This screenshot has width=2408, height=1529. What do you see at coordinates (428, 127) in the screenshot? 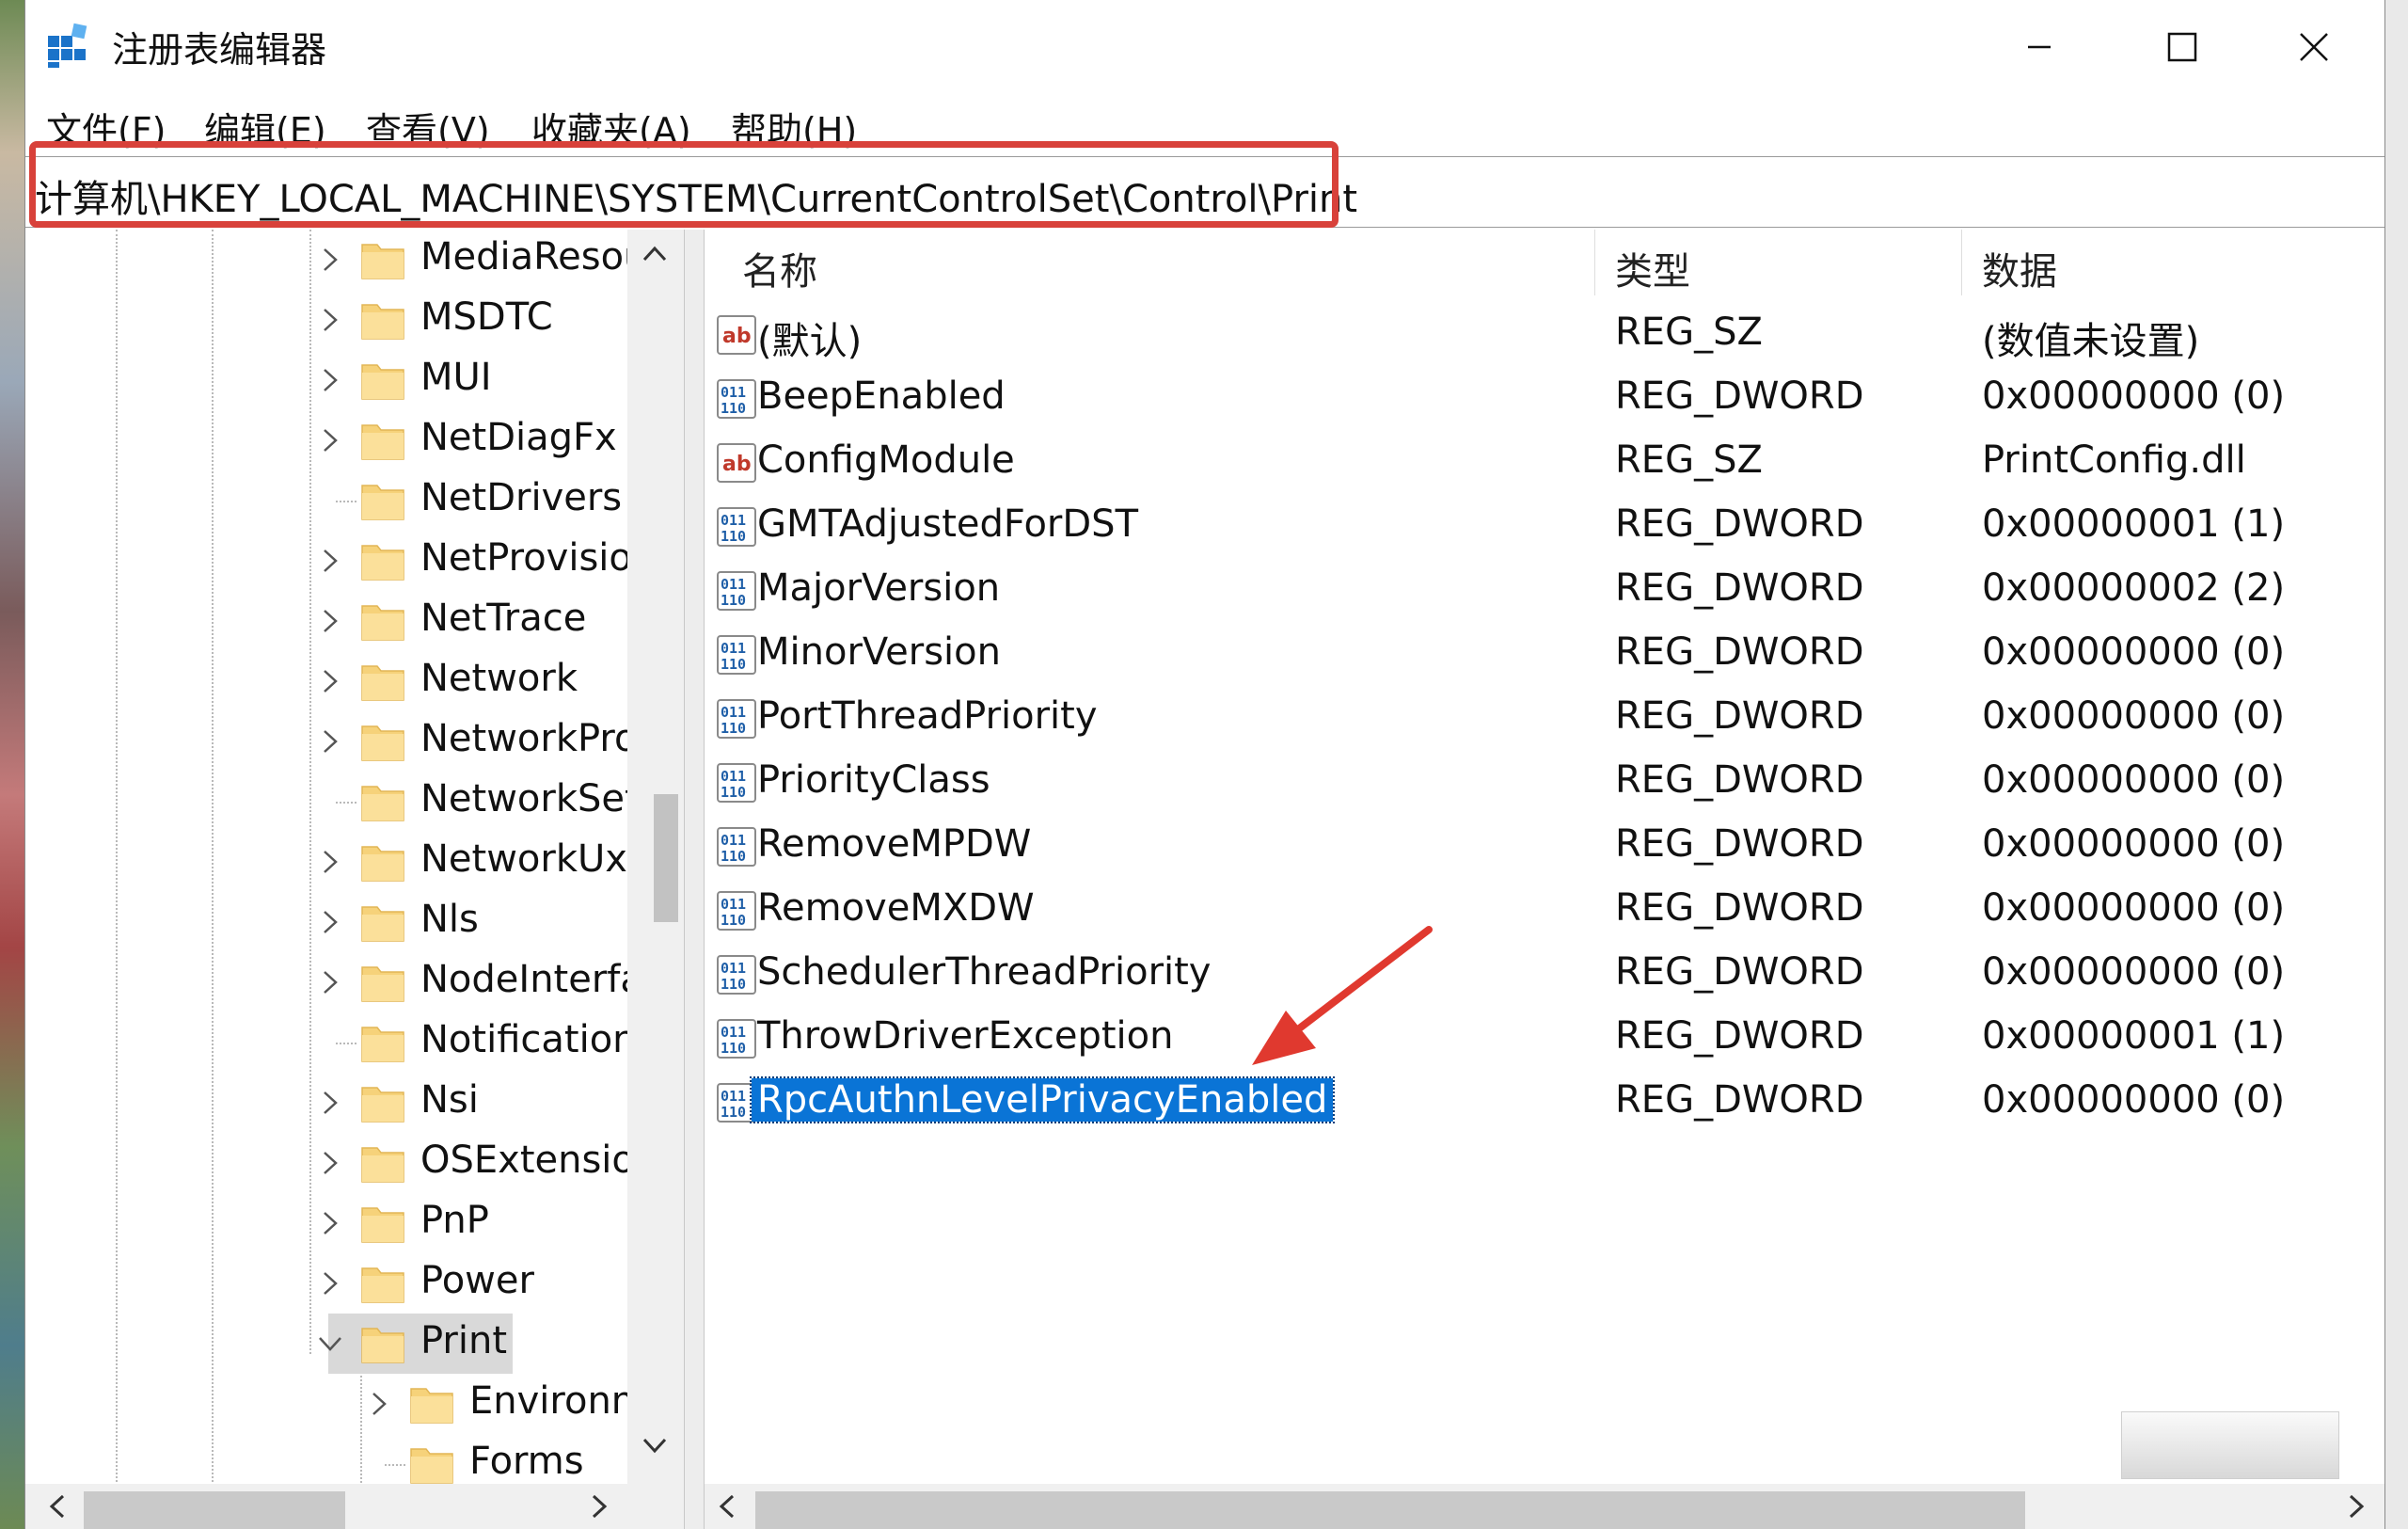
I see `menu-view: 查看(V)` at bounding box center [428, 127].